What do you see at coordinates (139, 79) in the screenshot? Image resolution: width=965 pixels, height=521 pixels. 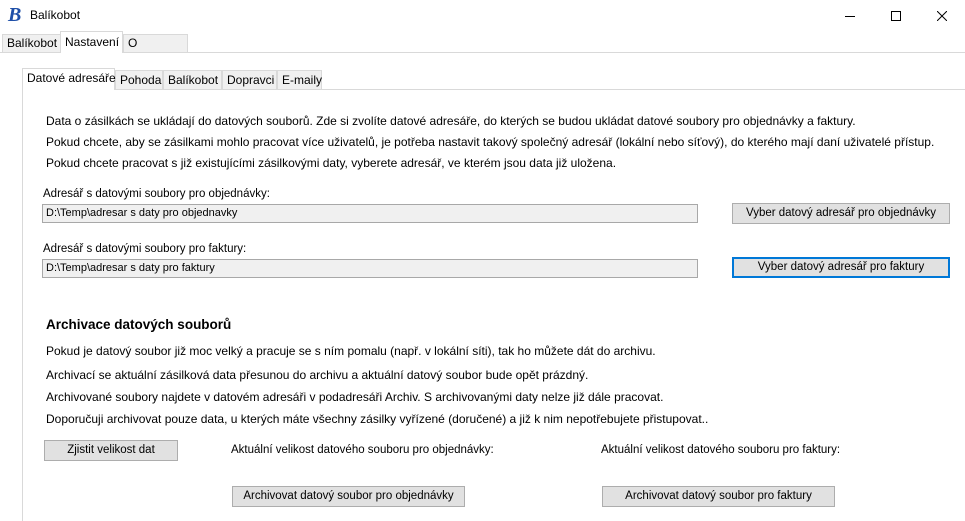 I see `tab-pohoda: Pohoda` at bounding box center [139, 79].